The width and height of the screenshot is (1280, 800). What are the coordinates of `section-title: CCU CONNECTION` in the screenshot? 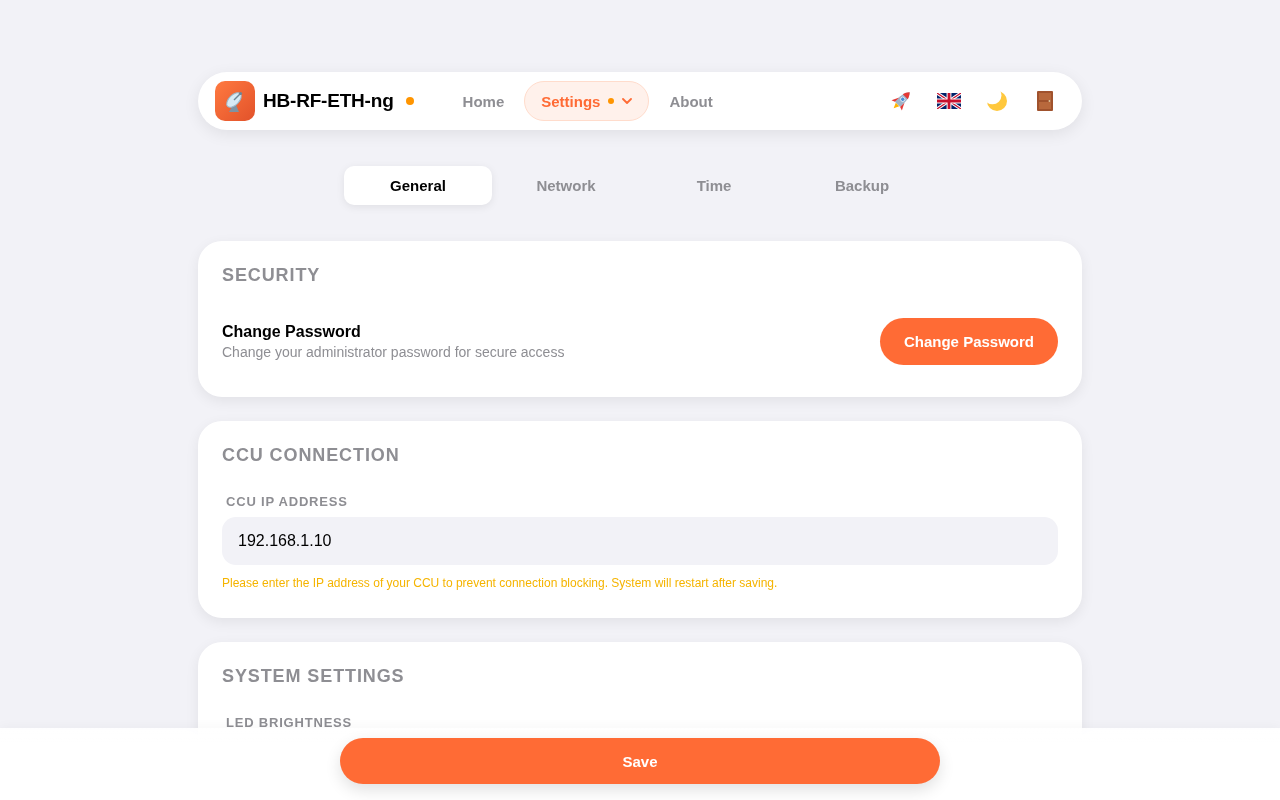 It's located at (311, 455).